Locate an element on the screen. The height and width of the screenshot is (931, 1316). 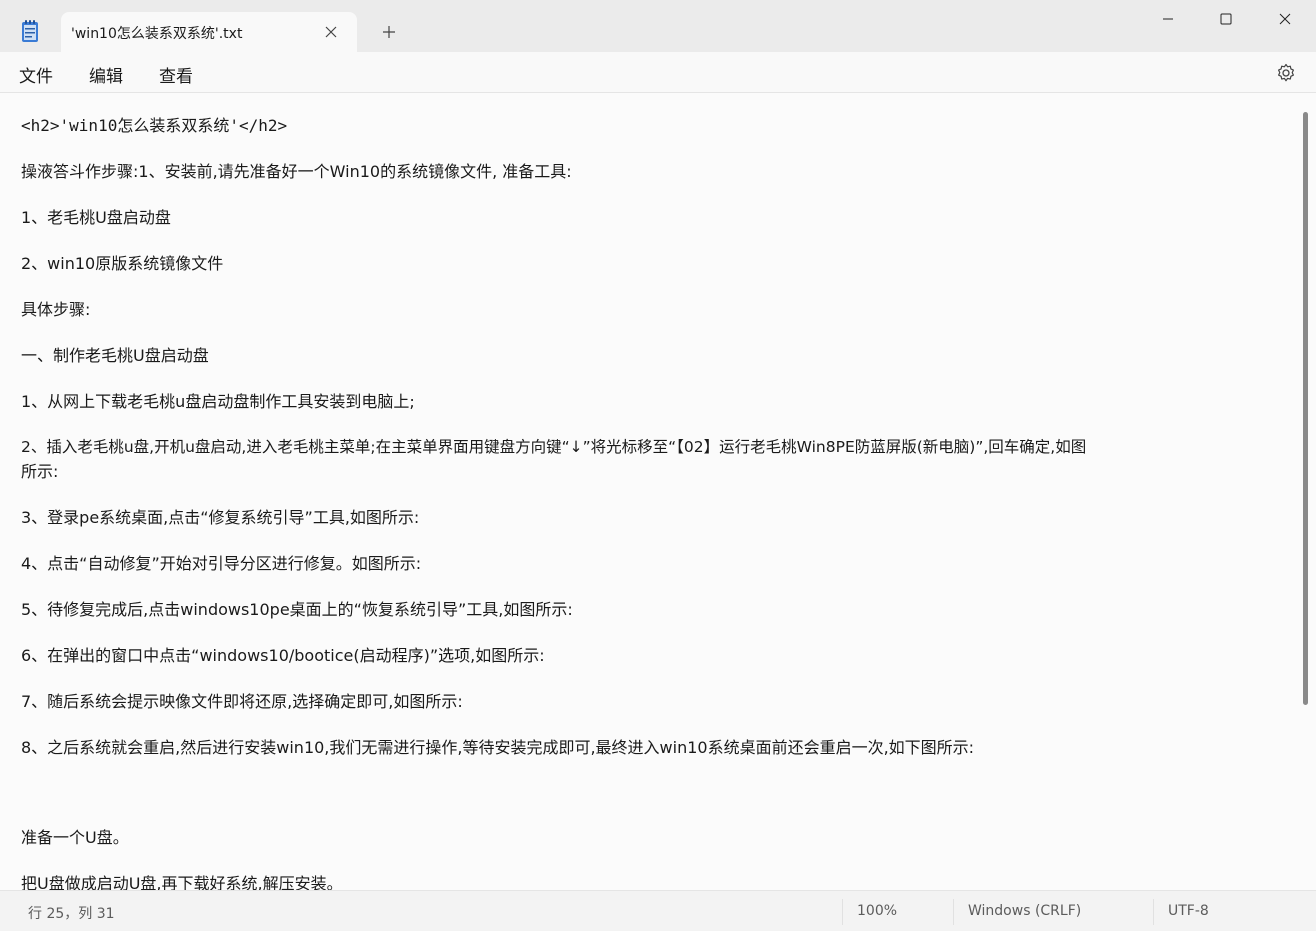
close-window-button is located at coordinates (1285, 19).